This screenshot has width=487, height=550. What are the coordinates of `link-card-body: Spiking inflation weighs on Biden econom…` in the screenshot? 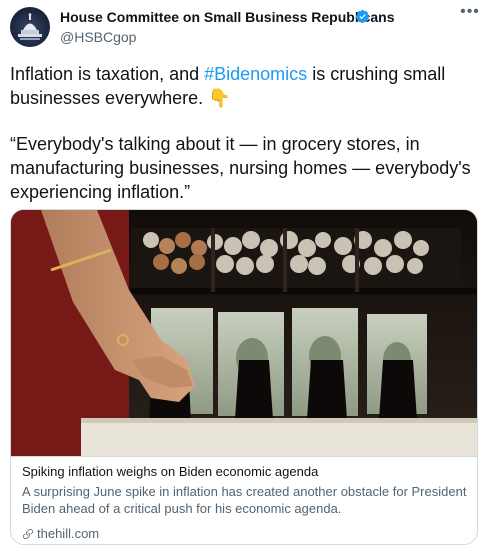 It's located at (244, 498).